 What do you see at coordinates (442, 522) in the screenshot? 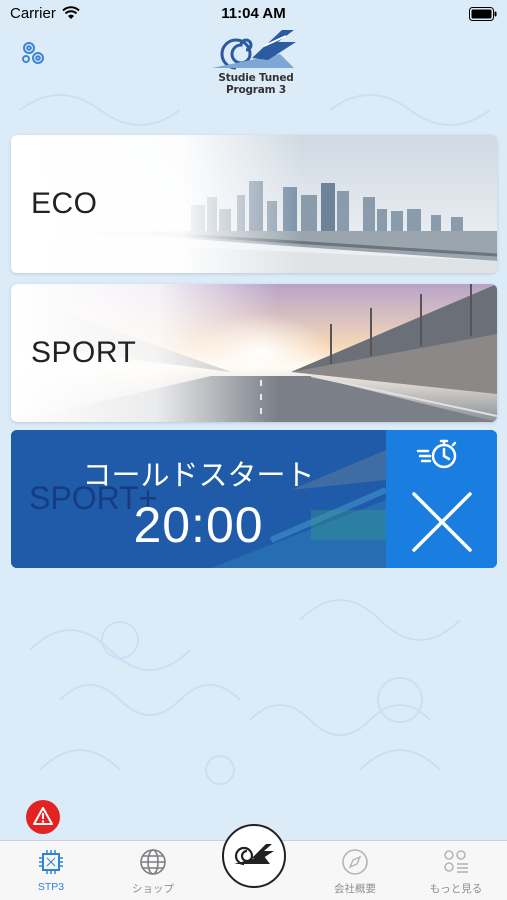
I see `close-icon` at bounding box center [442, 522].